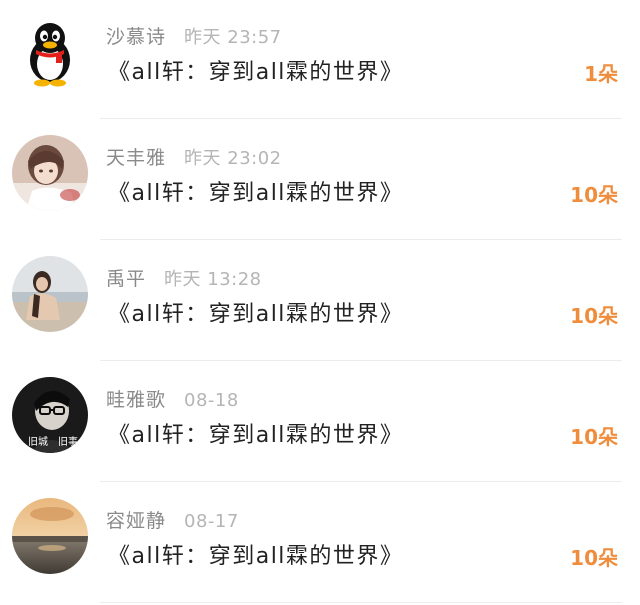 The width and height of the screenshot is (640, 605). What do you see at coordinates (172, 398) in the screenshot?
I see `item-meta: 畦雅歌 08-18` at bounding box center [172, 398].